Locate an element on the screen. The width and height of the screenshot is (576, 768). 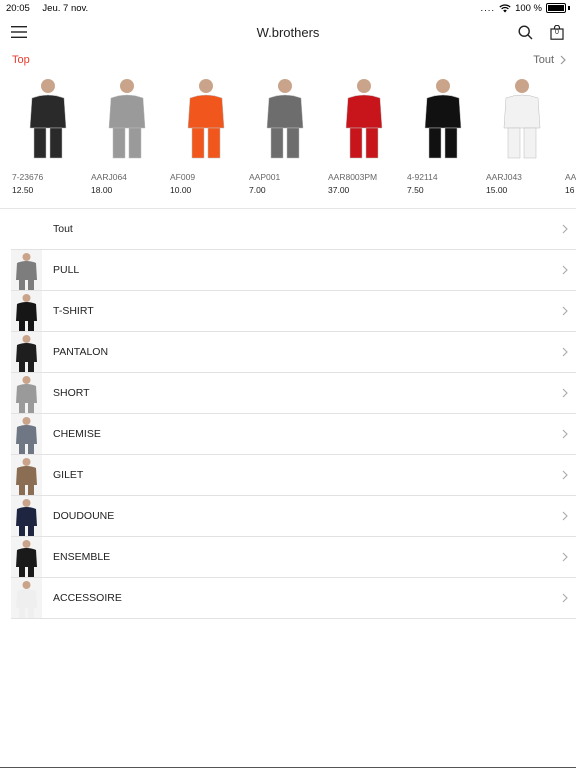
category-label: SHORT is located at coordinates (71, 393).